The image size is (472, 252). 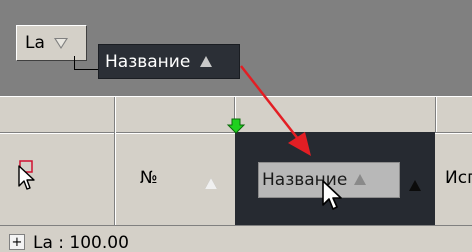 What do you see at coordinates (81, 242) in the screenshot?
I see `group-row-label: La : 100.00` at bounding box center [81, 242].